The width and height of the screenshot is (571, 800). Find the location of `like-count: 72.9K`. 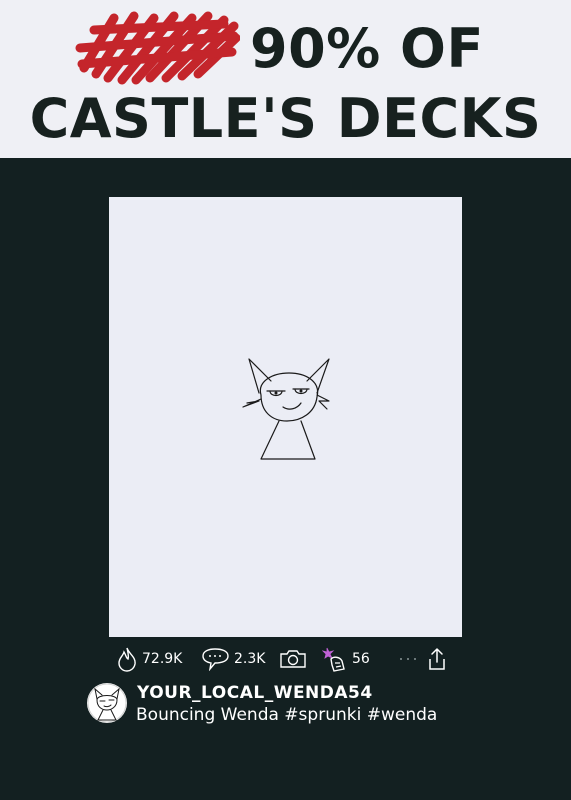

like-count: 72.9K is located at coordinates (162, 659).